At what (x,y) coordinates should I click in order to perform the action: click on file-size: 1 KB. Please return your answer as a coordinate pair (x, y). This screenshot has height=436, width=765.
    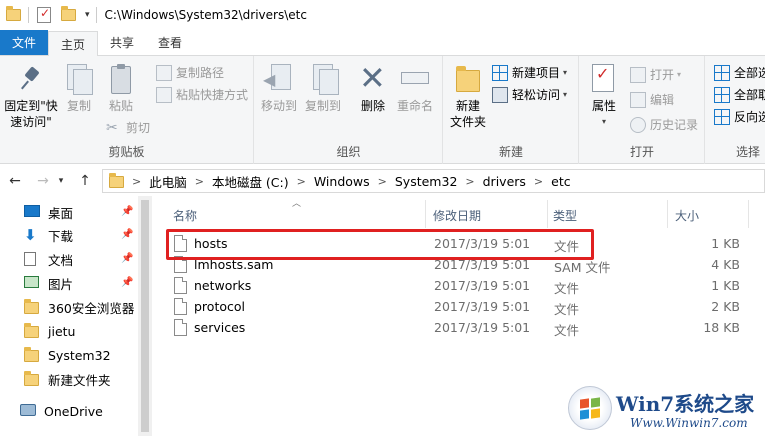
    Looking at the image, I should click on (725, 243).